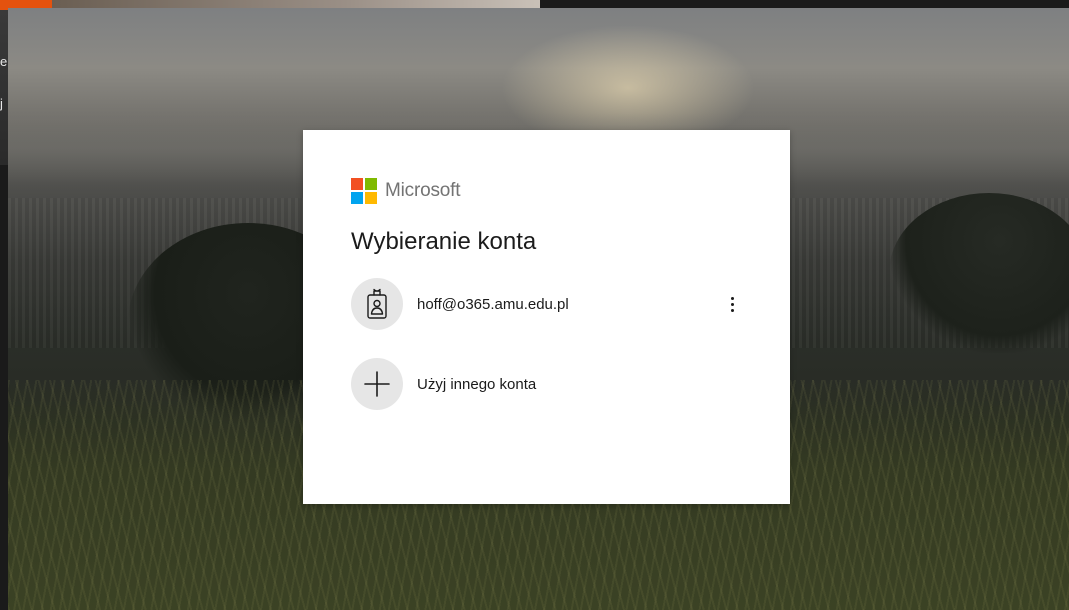 Image resolution: width=1069 pixels, height=610 pixels. Describe the element at coordinates (423, 190) in the screenshot. I see `brand-name: Microsoft` at that location.